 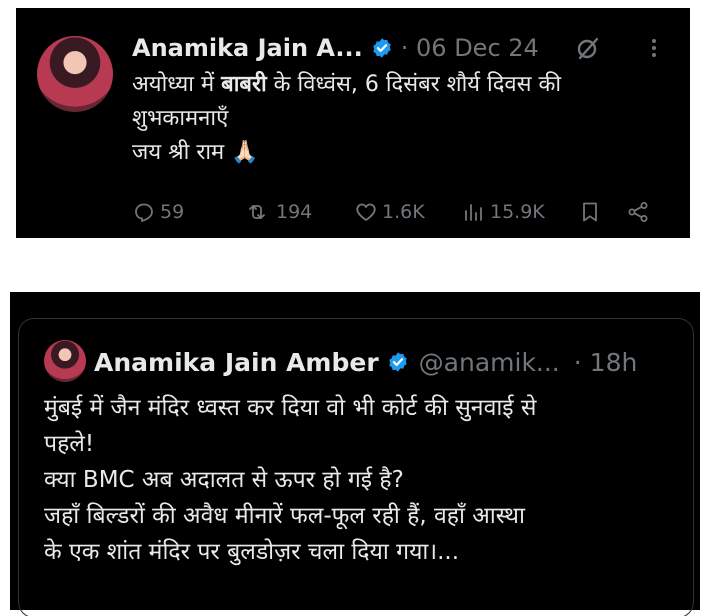 I want to click on tweet-header: Anamika Jain Amber @anamik... · 18h, so click(x=365, y=362).